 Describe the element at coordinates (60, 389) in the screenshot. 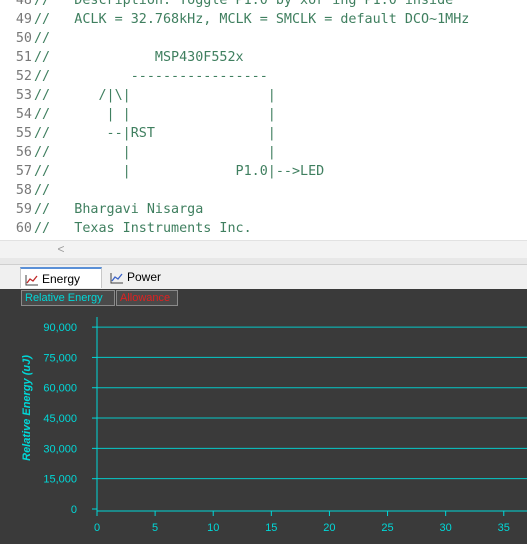

I see `y-tick-label: 60,000` at that location.